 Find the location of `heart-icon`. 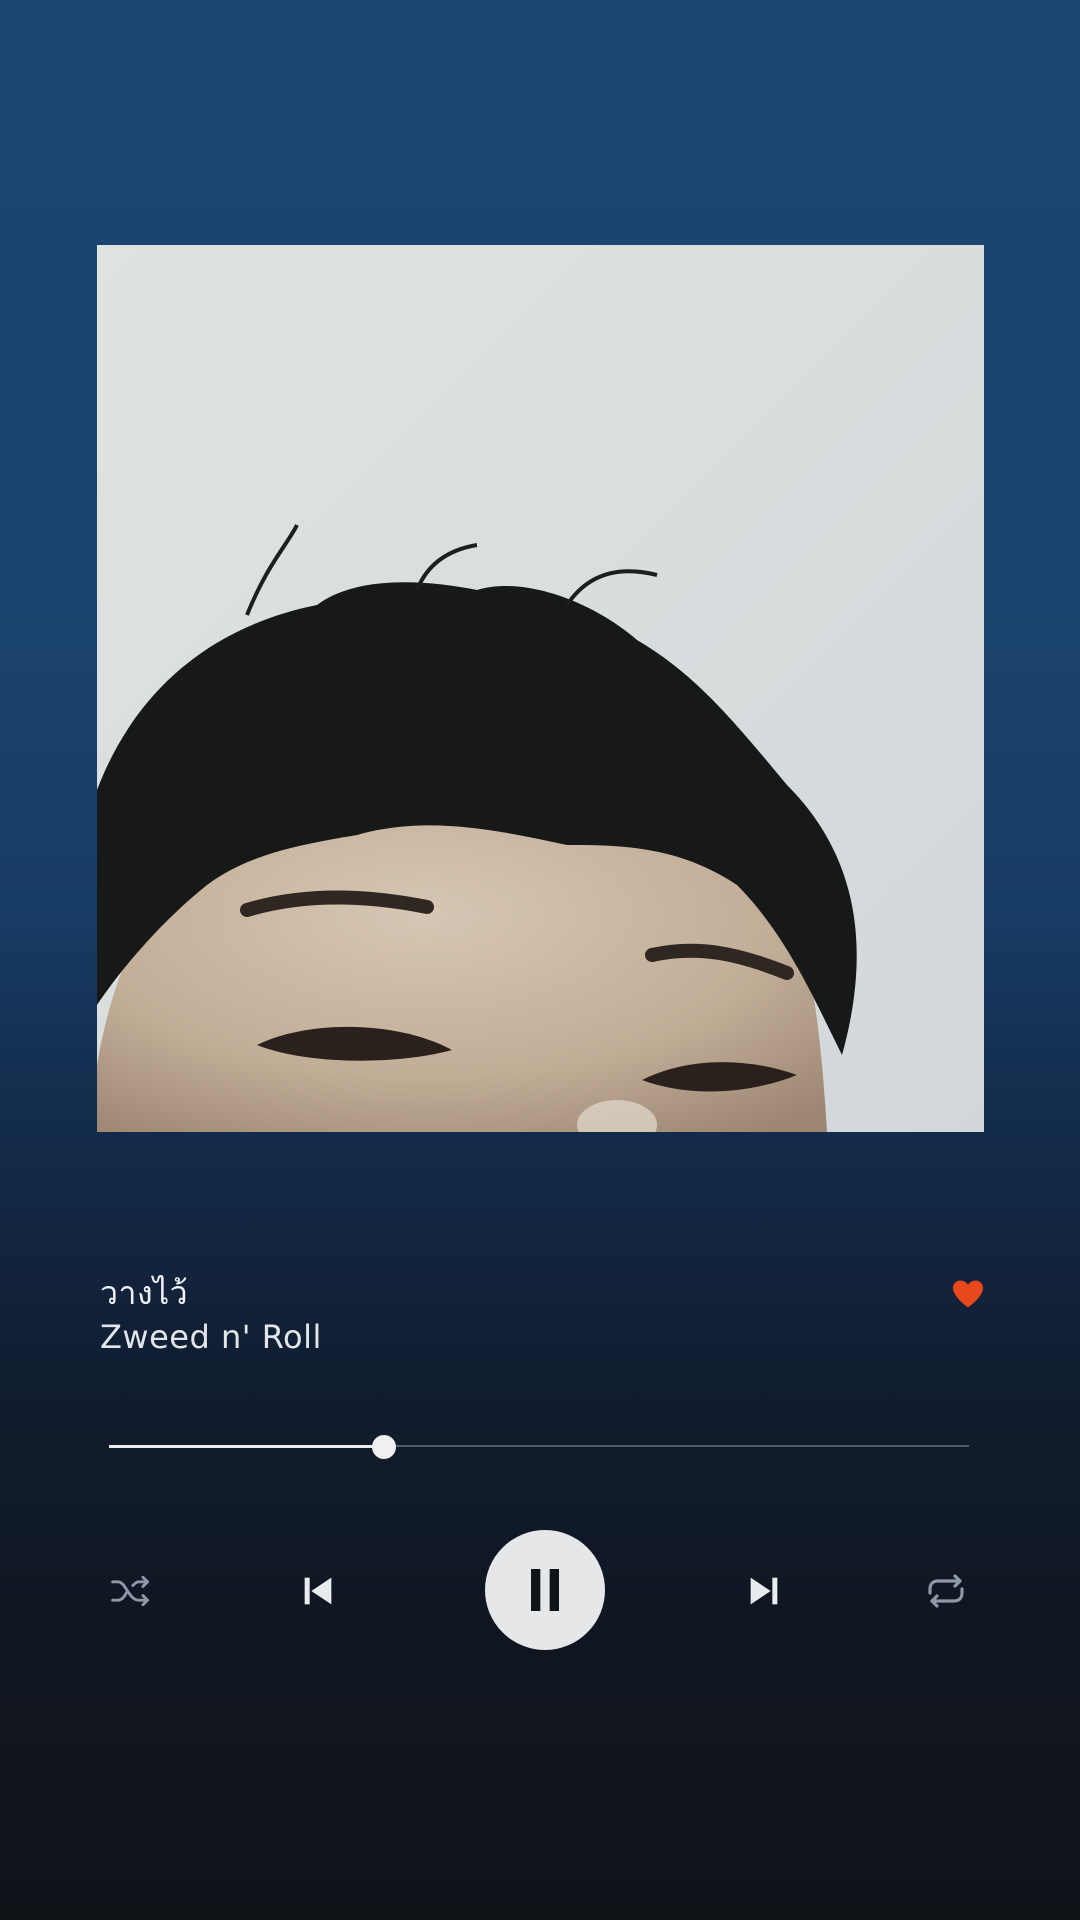

heart-icon is located at coordinates (968, 1294).